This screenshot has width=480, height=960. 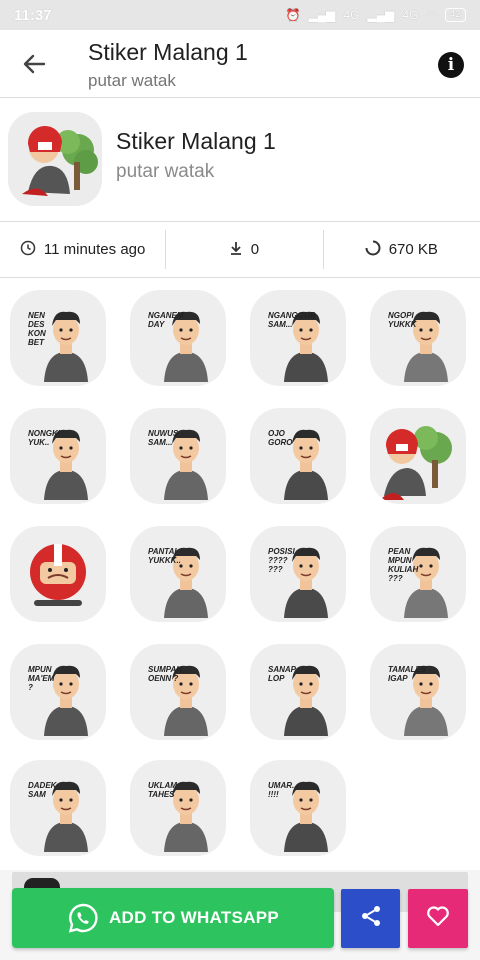 I want to click on sticker-caption-line: BET, so click(x=36, y=342).